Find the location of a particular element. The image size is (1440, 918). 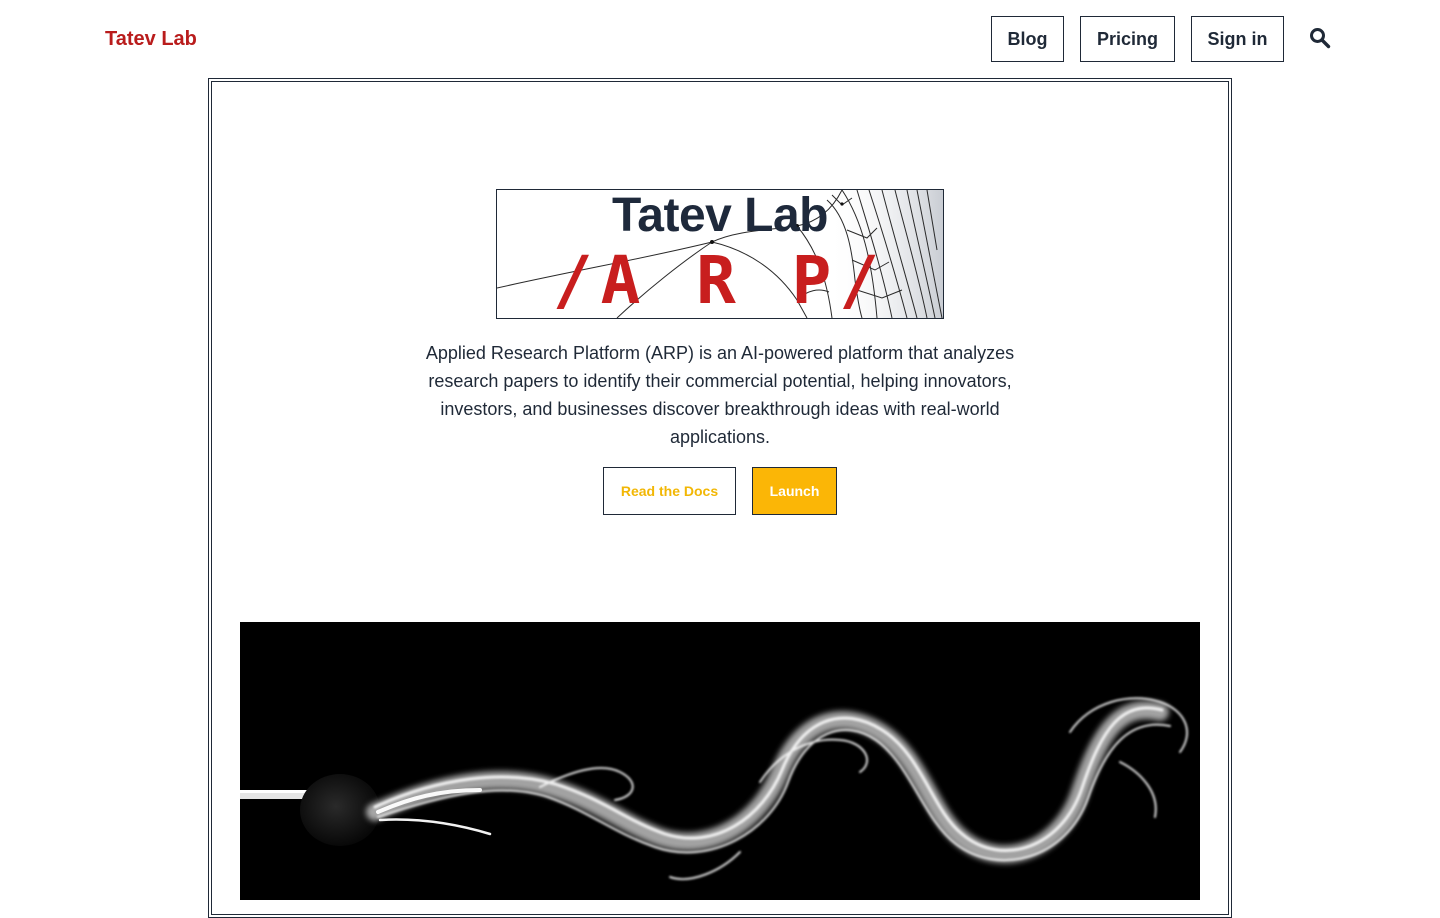

read-the-docs-button: Read the Docs is located at coordinates (669, 491).